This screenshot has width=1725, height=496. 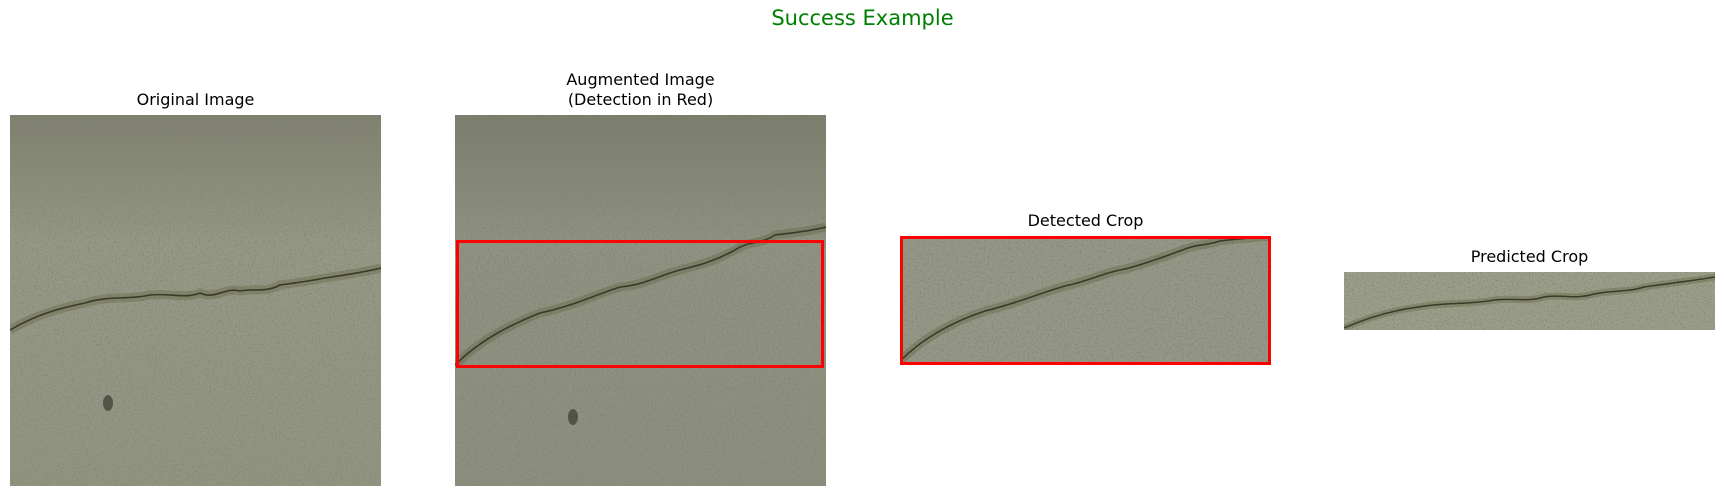 What do you see at coordinates (640, 304) in the screenshot?
I see `detection-box` at bounding box center [640, 304].